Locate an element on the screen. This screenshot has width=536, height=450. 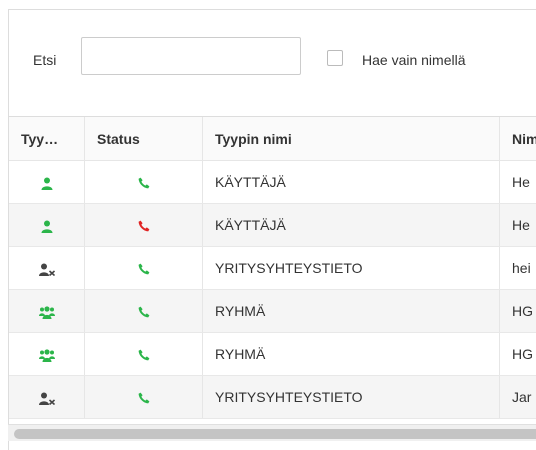
grid-header: Tyy… Status Tyypin nimi Nim is located at coordinates (272, 138).